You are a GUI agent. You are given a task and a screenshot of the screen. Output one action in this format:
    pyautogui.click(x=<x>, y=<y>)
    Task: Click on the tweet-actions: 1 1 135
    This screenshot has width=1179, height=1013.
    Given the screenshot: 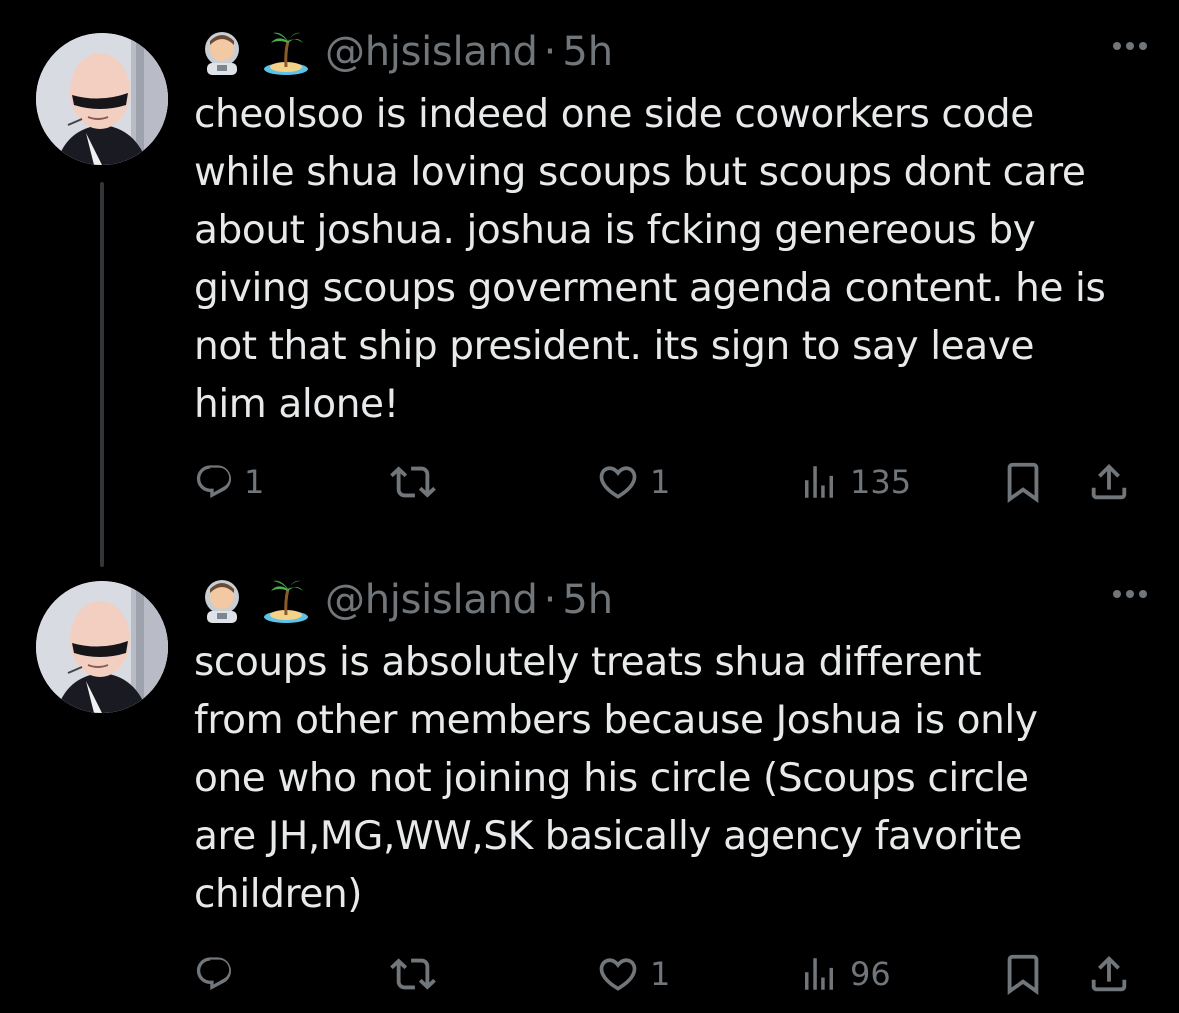 What is the action you would take?
    pyautogui.click(x=669, y=482)
    